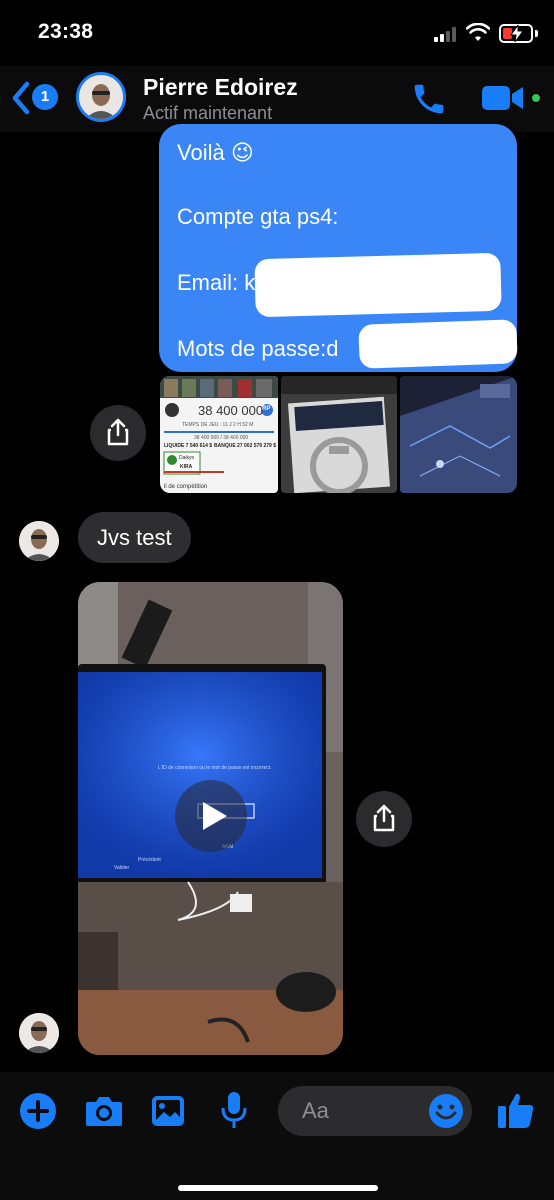 Image resolution: width=554 pixels, height=1200 pixels. What do you see at coordinates (149, 860) in the screenshot?
I see `video-screen-previous: Précédent` at bounding box center [149, 860].